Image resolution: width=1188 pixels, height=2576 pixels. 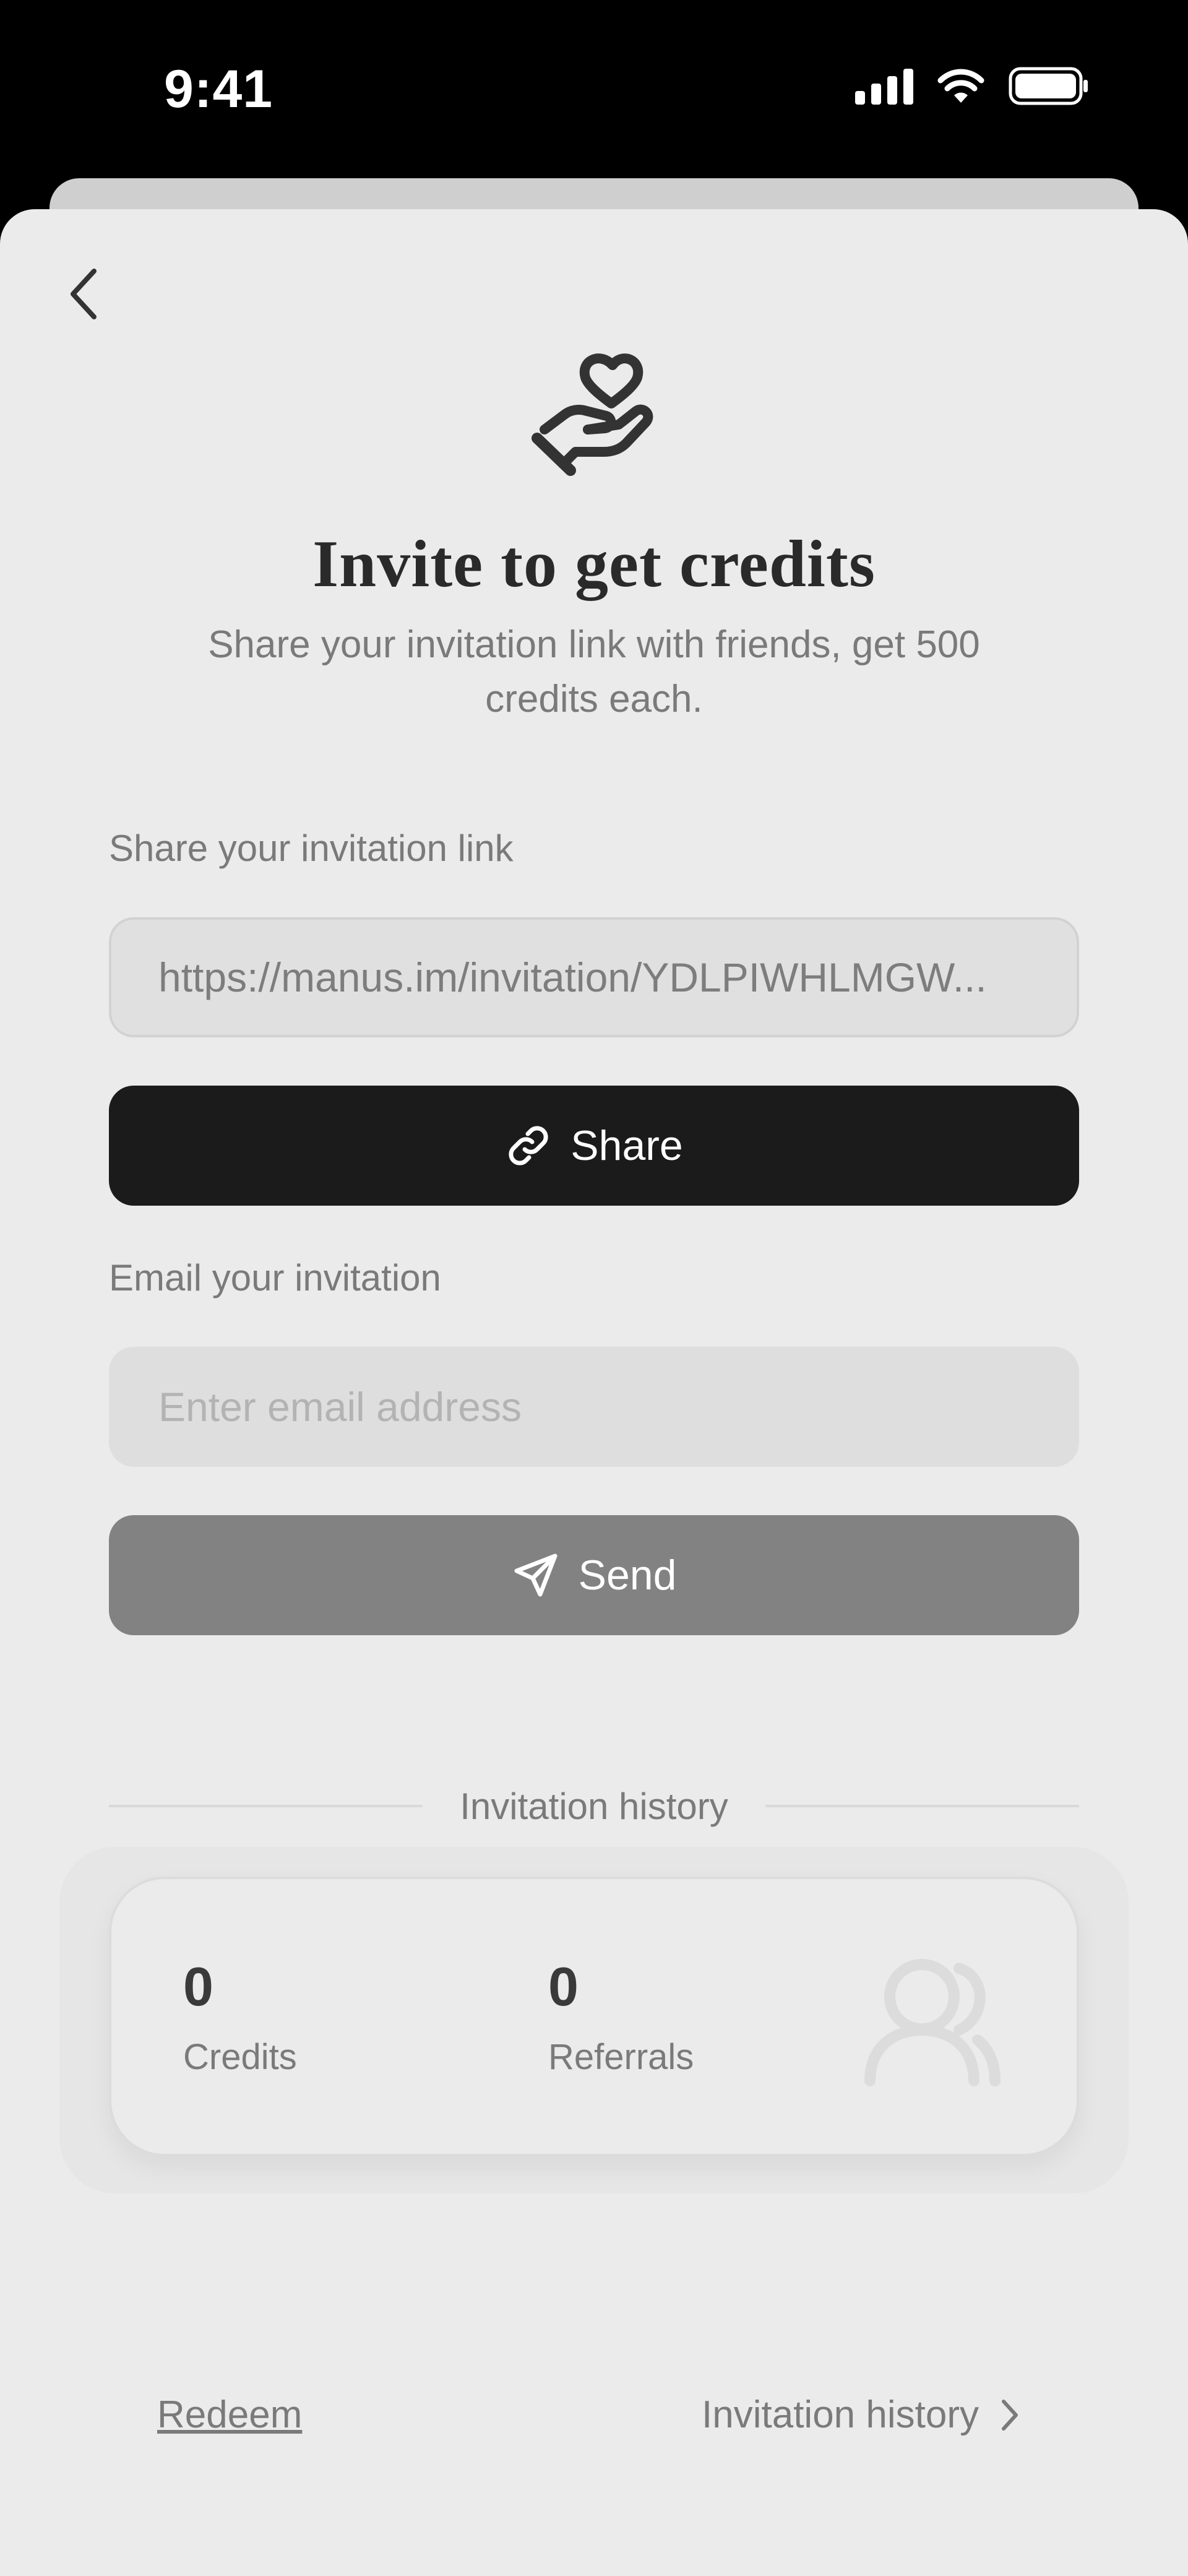 What do you see at coordinates (960, 86) in the screenshot?
I see `wifi-icon` at bounding box center [960, 86].